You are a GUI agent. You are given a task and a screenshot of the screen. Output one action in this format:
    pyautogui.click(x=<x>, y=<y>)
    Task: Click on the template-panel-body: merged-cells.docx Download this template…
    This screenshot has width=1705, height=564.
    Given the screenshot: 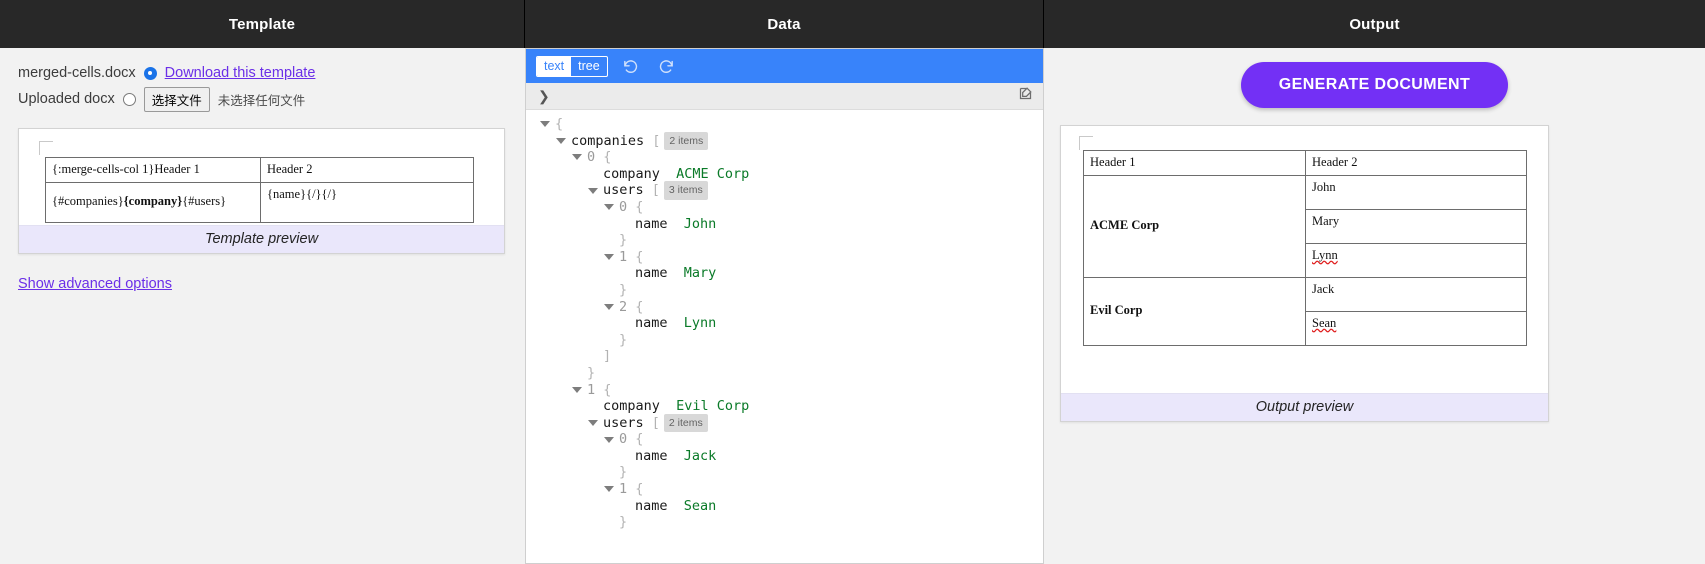 What is the action you would take?
    pyautogui.click(x=262, y=170)
    